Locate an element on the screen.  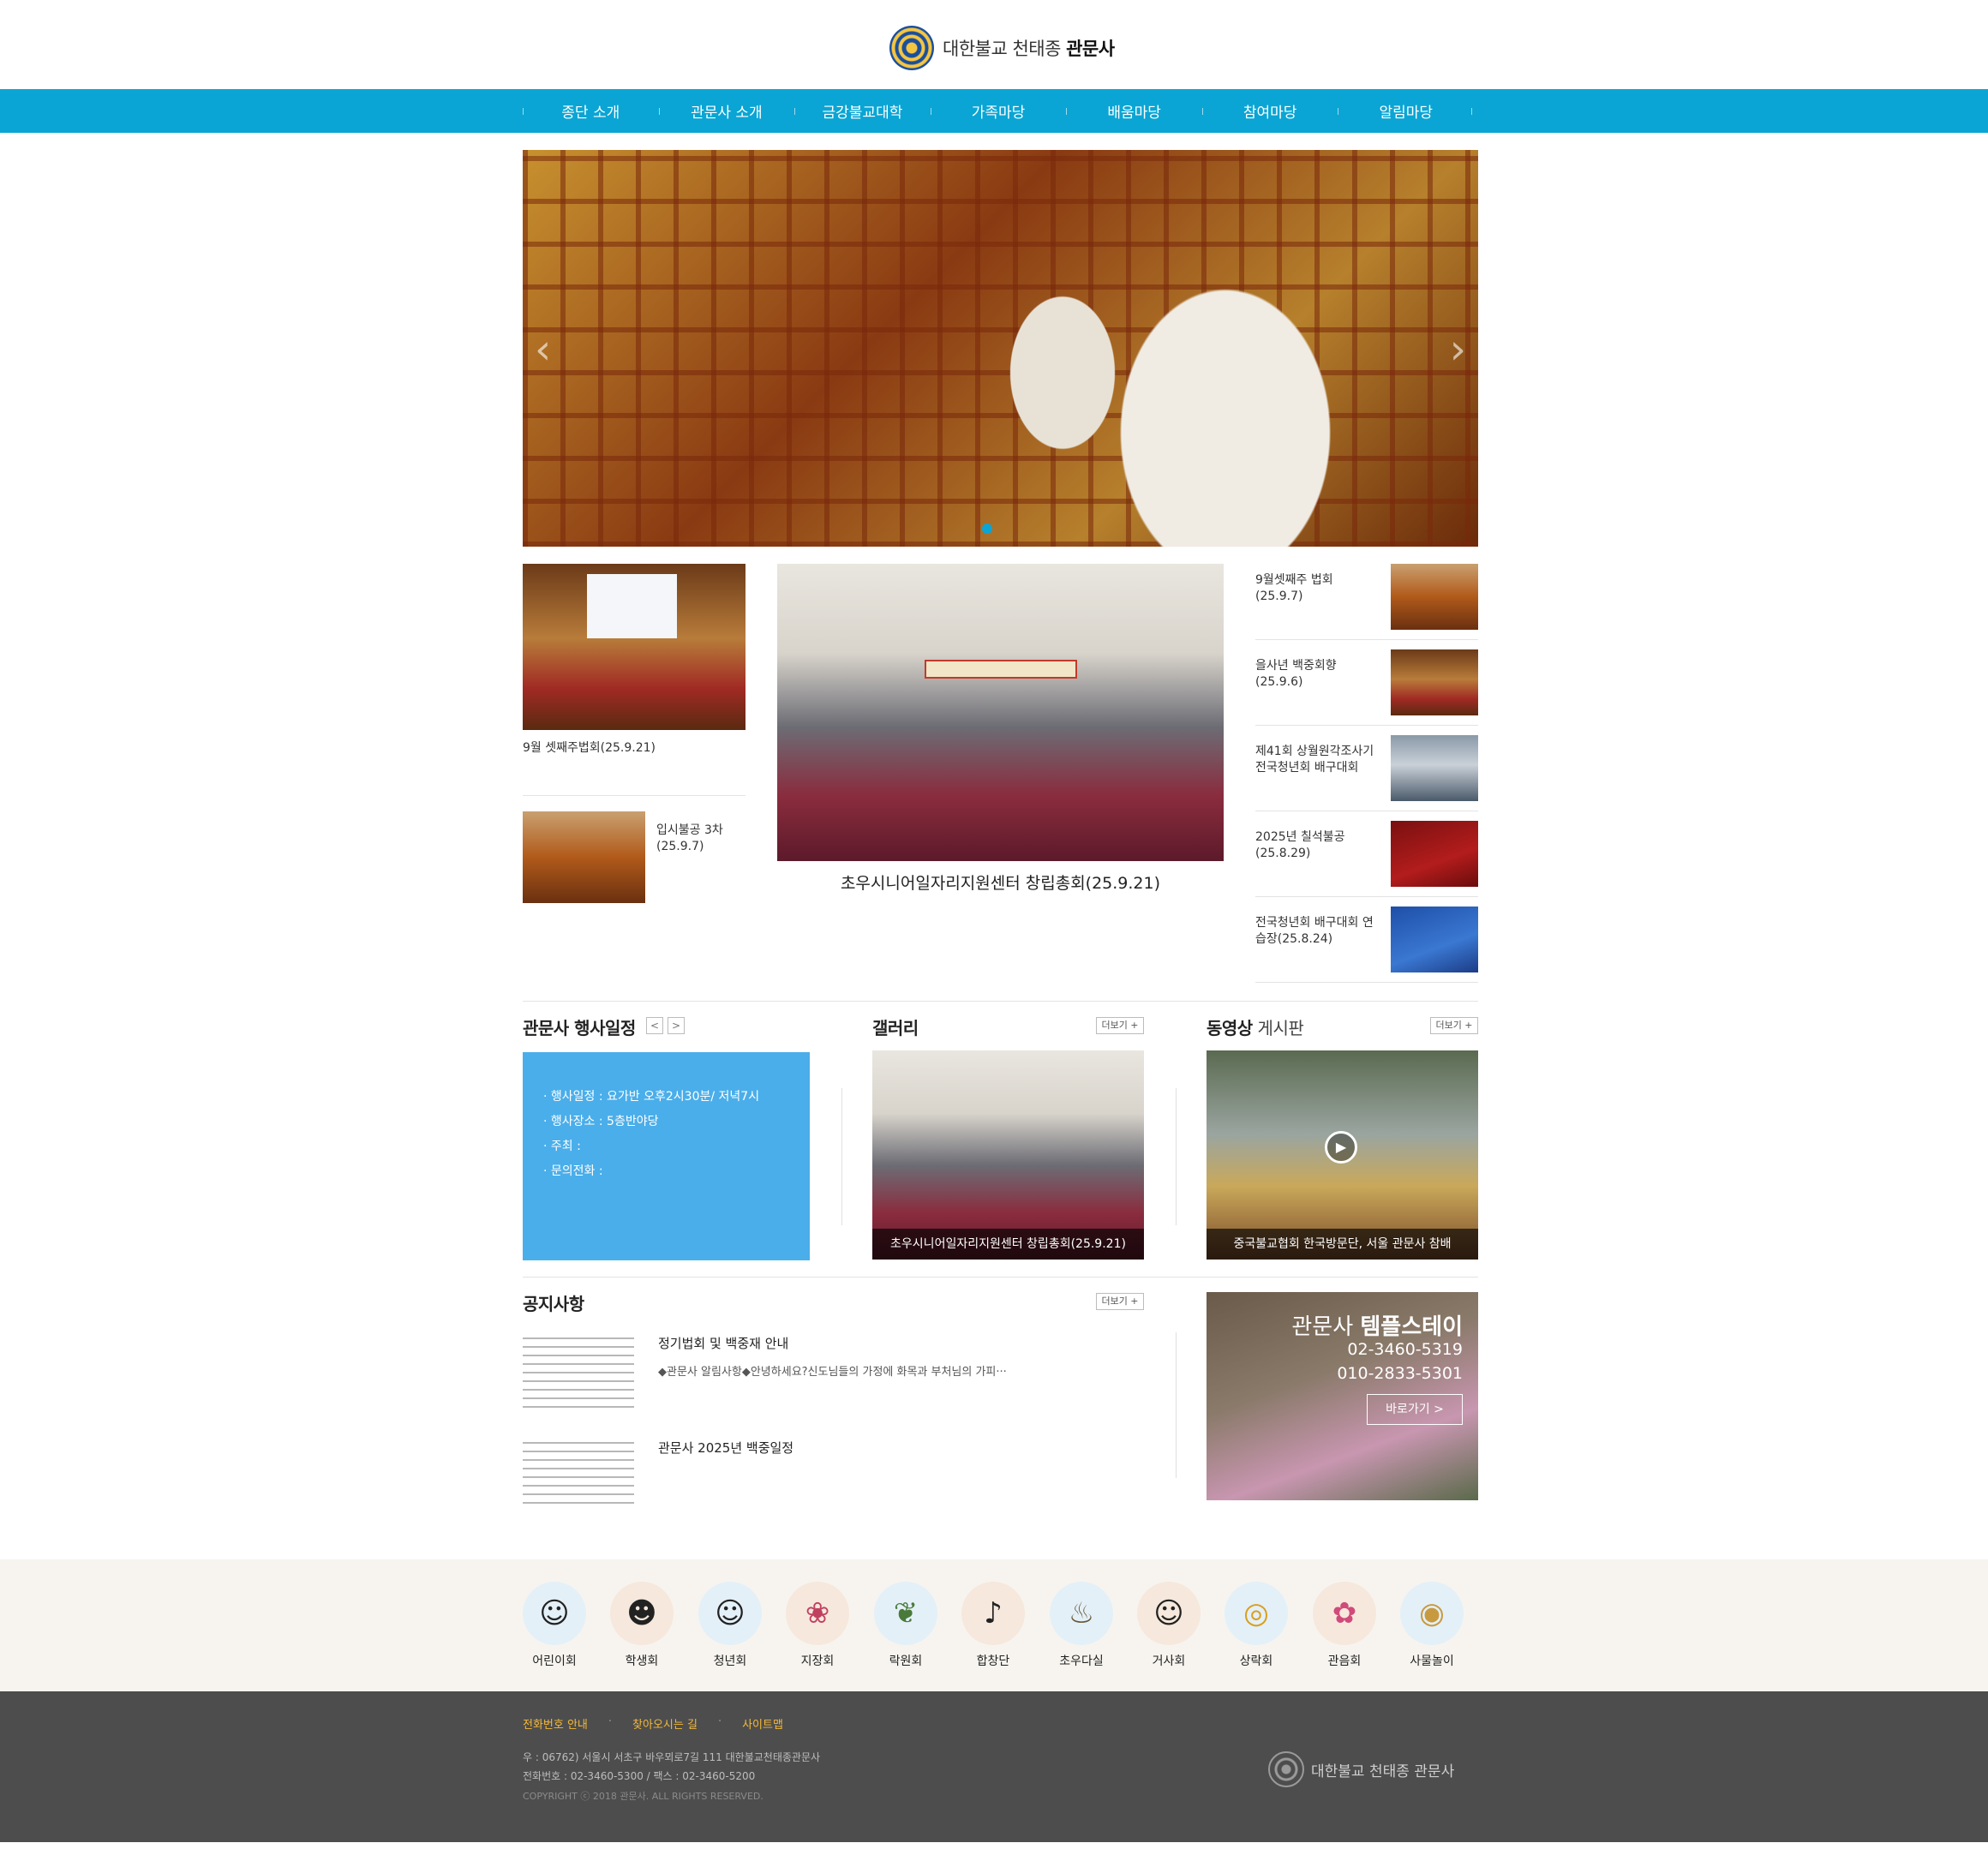
gallery-caption: 초우시니어일자리지원센터 창립총회(25.9.21) is located at coordinates (1008, 1244).